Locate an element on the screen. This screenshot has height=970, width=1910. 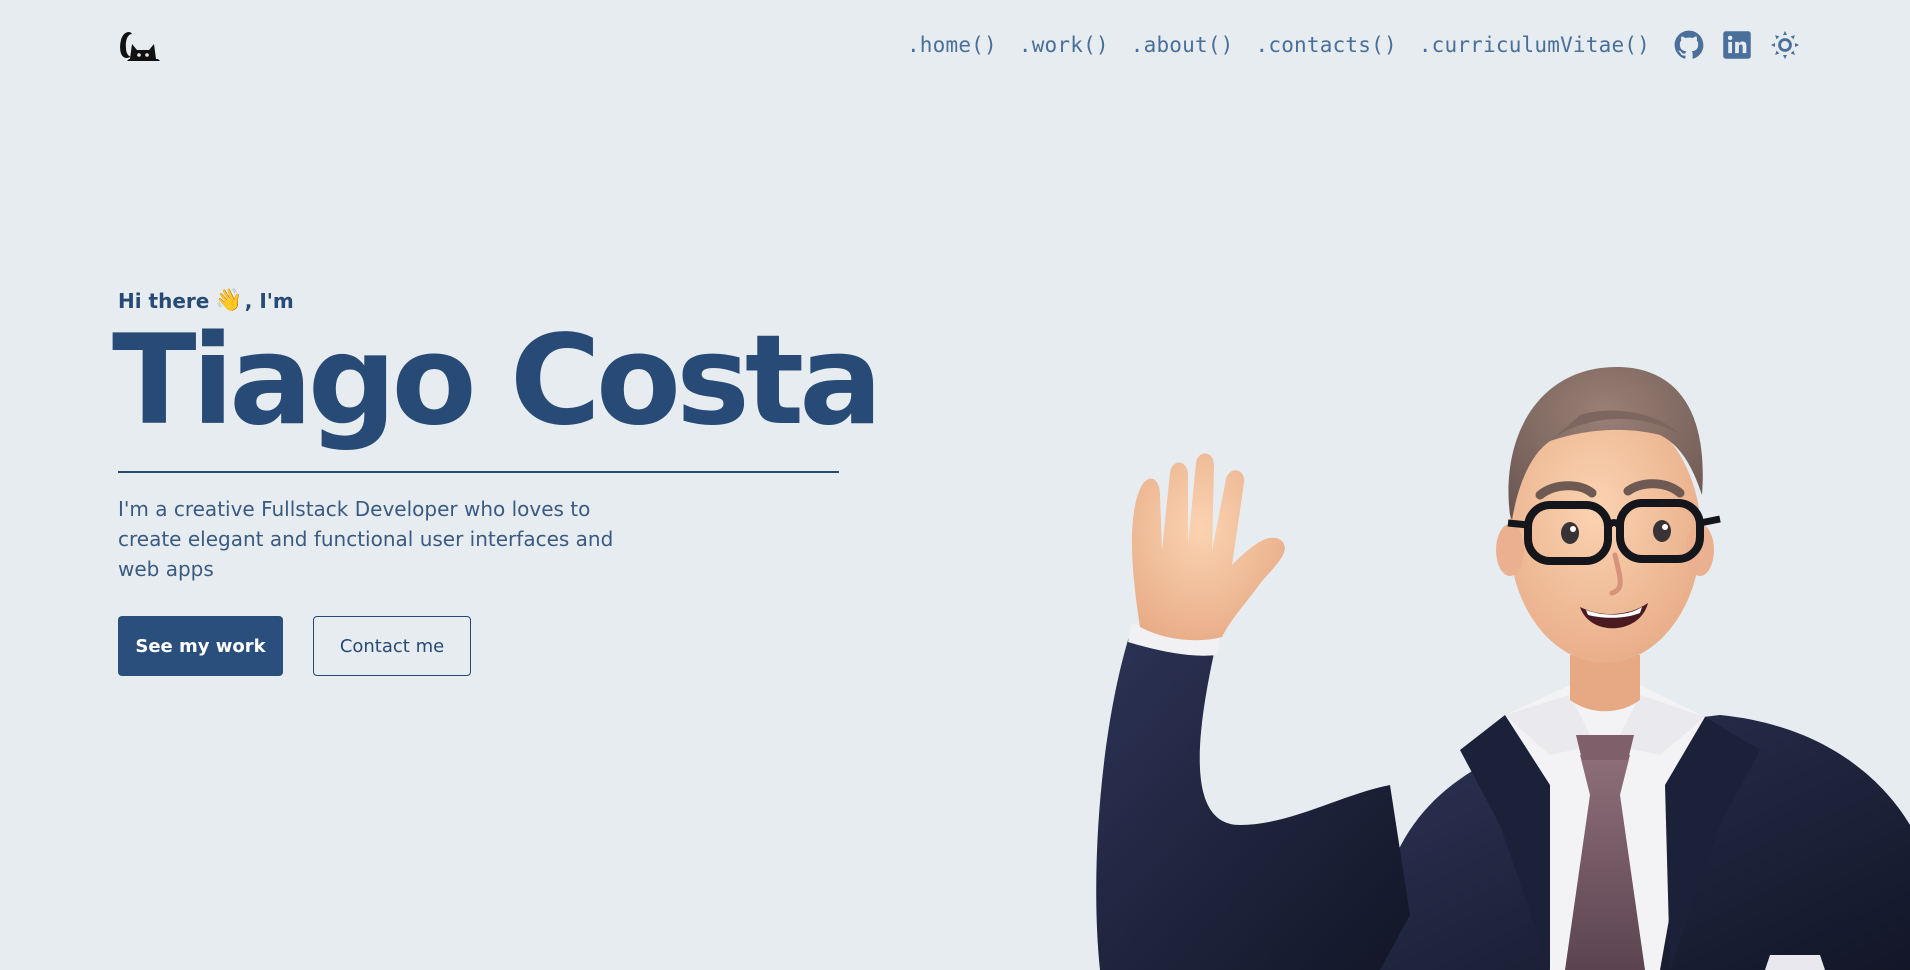
nav-work: .work() is located at coordinates (1064, 45).